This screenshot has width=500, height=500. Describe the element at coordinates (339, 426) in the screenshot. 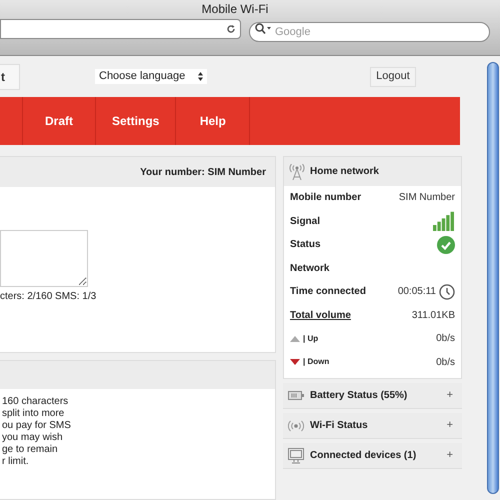

I see `section-title: Wi-Fi Status` at that location.